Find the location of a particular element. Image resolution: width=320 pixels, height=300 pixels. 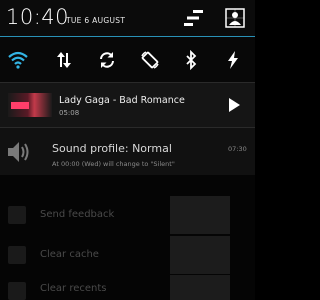

track-title: Lady Gaga - Bad Romance is located at coordinates (122, 100).